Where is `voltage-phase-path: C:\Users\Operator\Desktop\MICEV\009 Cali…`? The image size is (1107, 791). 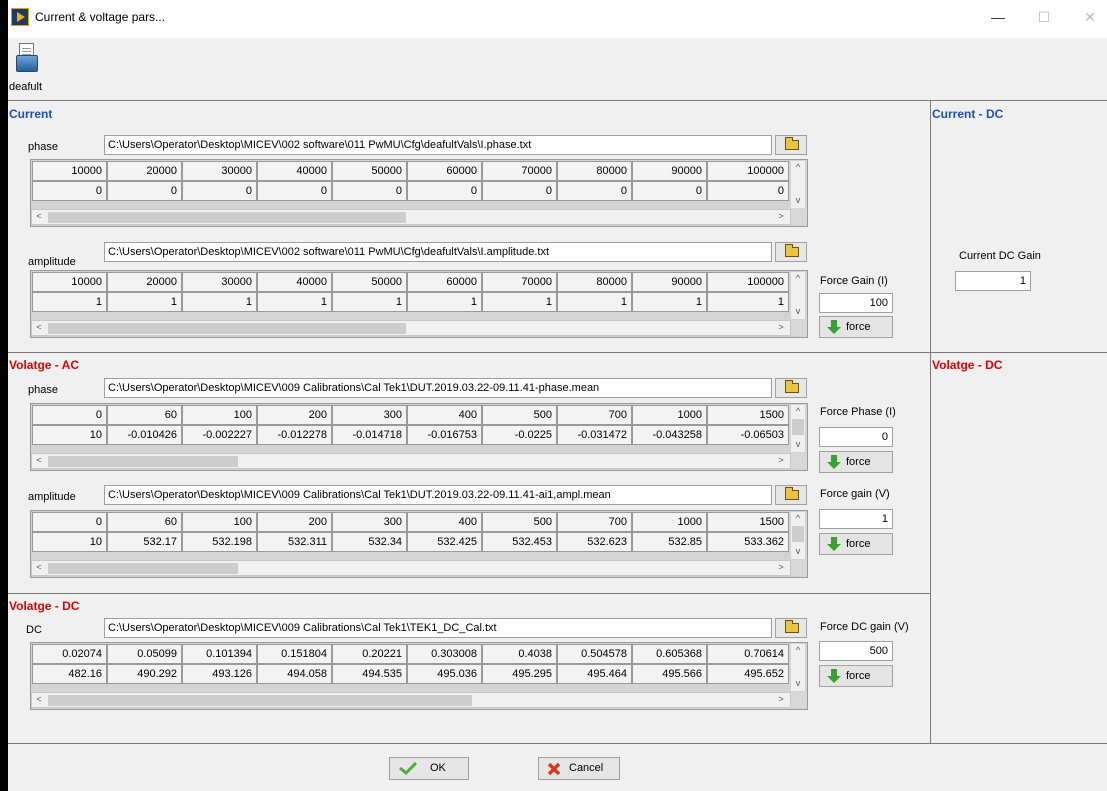 voltage-phase-path: C:\Users\Operator\Desktop\MICEV\009 Cali… is located at coordinates (438, 388).